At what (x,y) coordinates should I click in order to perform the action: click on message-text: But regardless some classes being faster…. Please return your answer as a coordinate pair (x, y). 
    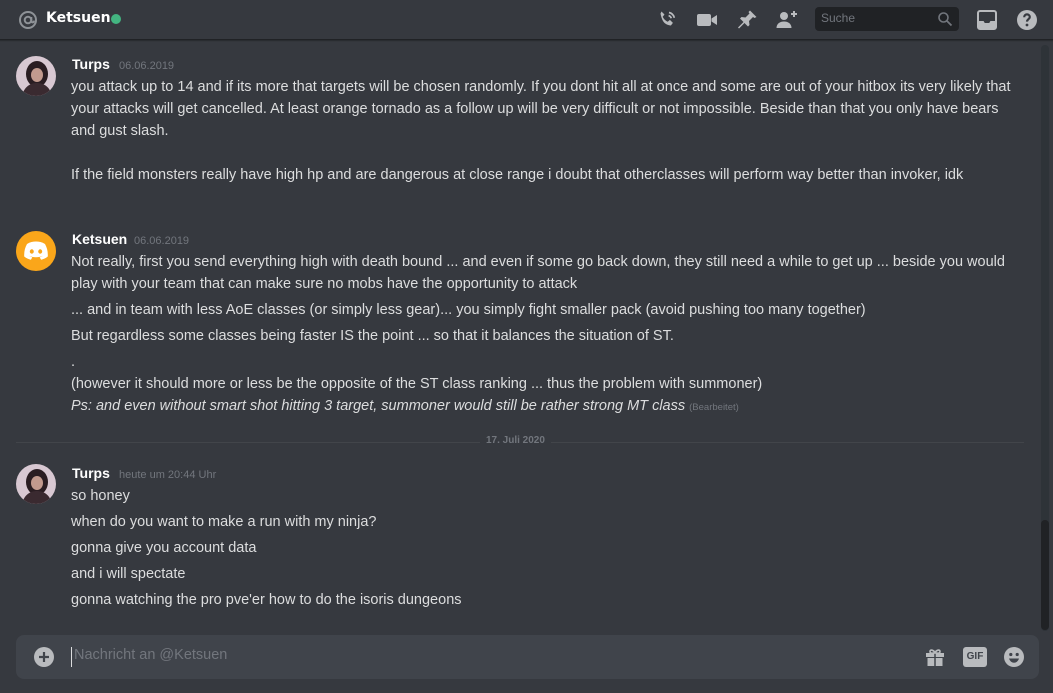
    Looking at the image, I should click on (372, 336).